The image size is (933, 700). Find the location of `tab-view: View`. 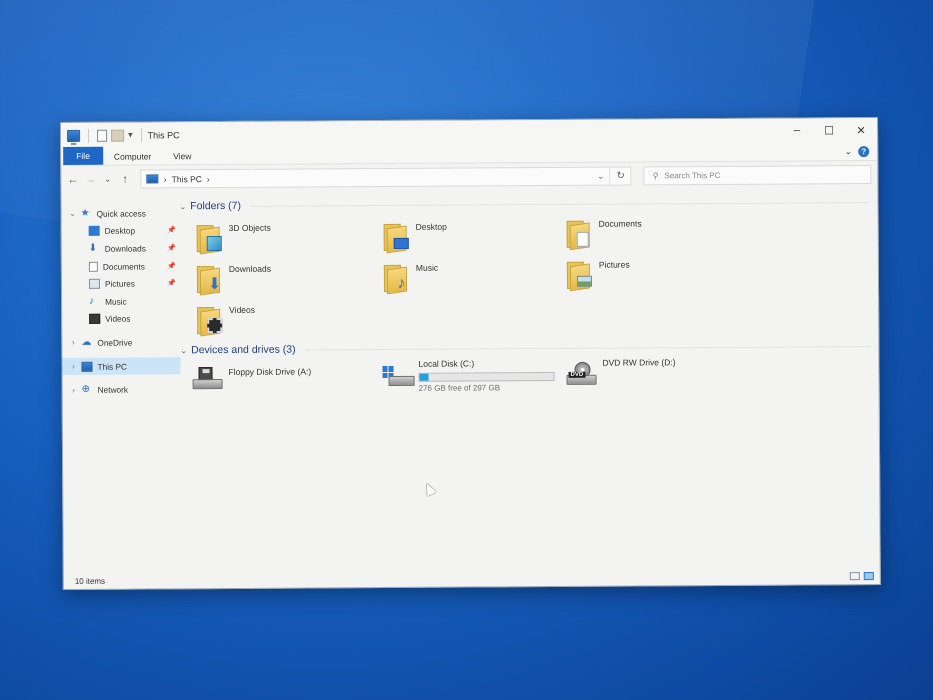

tab-view: View is located at coordinates (182, 156).